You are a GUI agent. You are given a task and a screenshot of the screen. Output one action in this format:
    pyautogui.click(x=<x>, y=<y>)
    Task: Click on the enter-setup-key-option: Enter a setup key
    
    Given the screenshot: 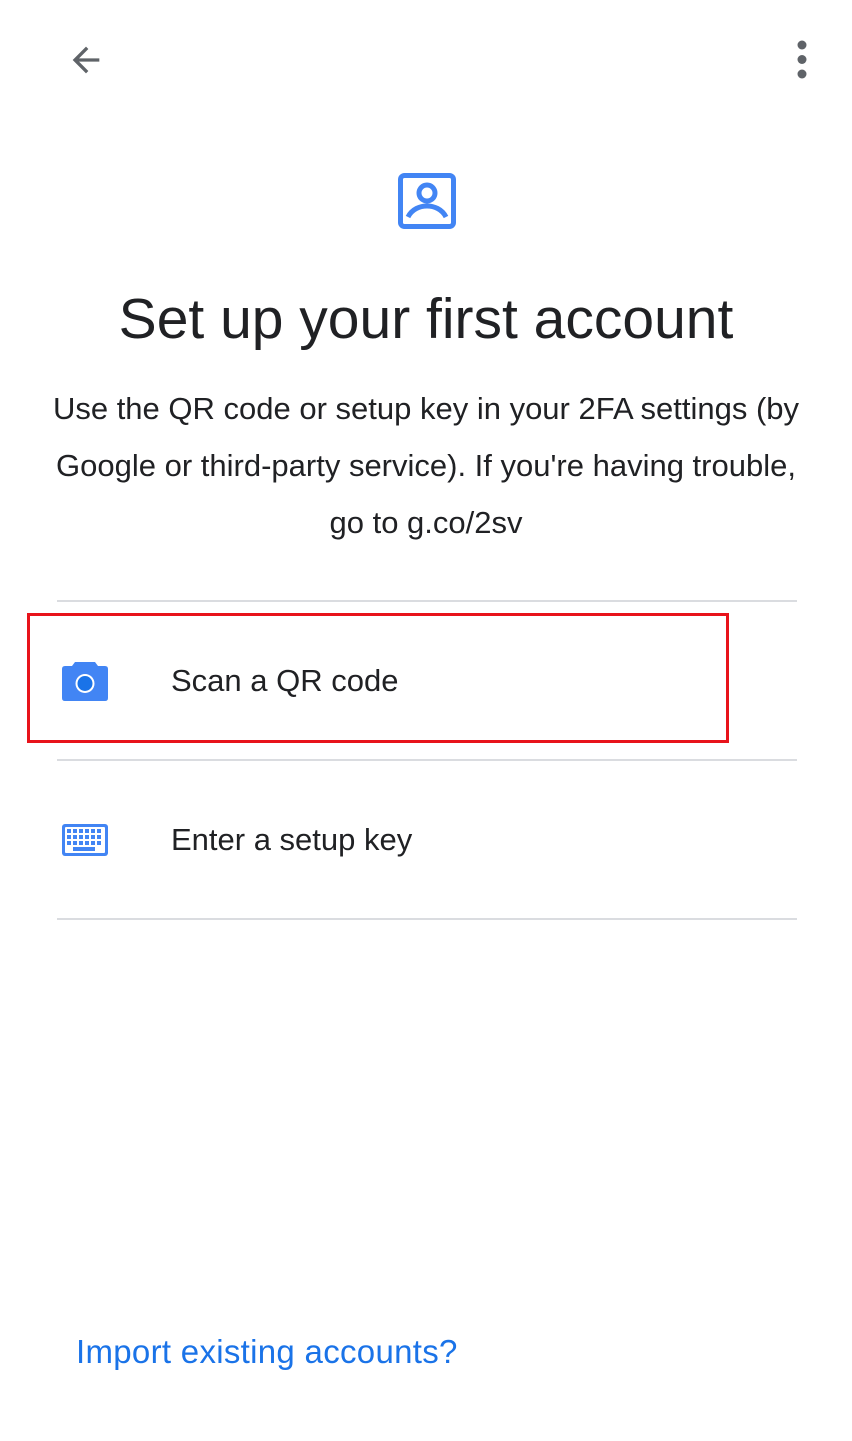 What is the action you would take?
    pyautogui.click(x=427, y=840)
    